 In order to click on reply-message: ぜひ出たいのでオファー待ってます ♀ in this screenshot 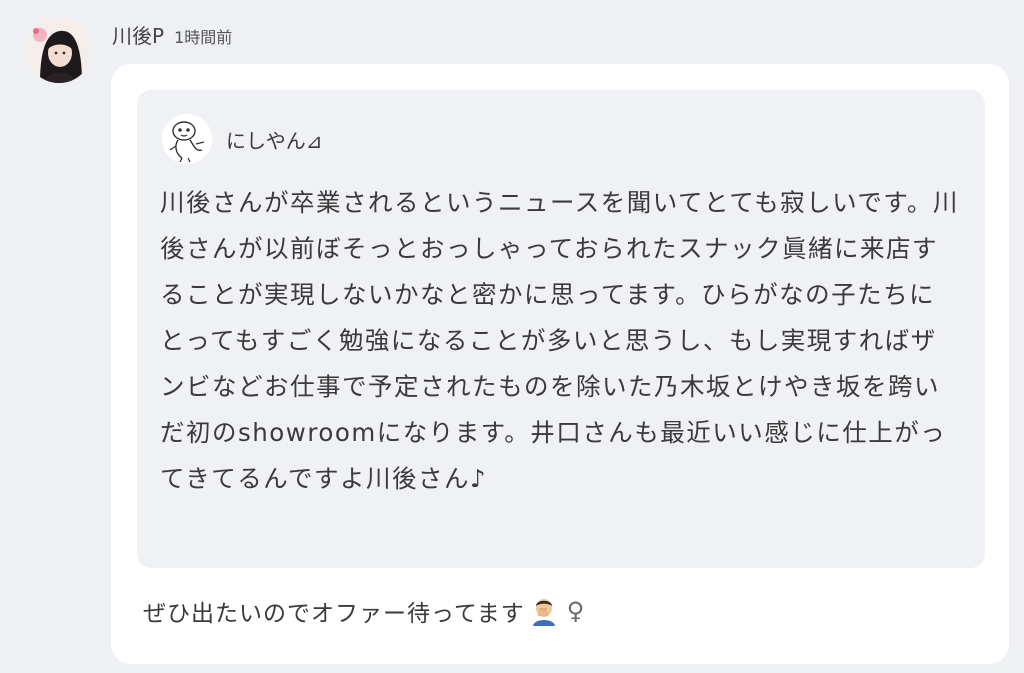, I will do `click(364, 611)`.